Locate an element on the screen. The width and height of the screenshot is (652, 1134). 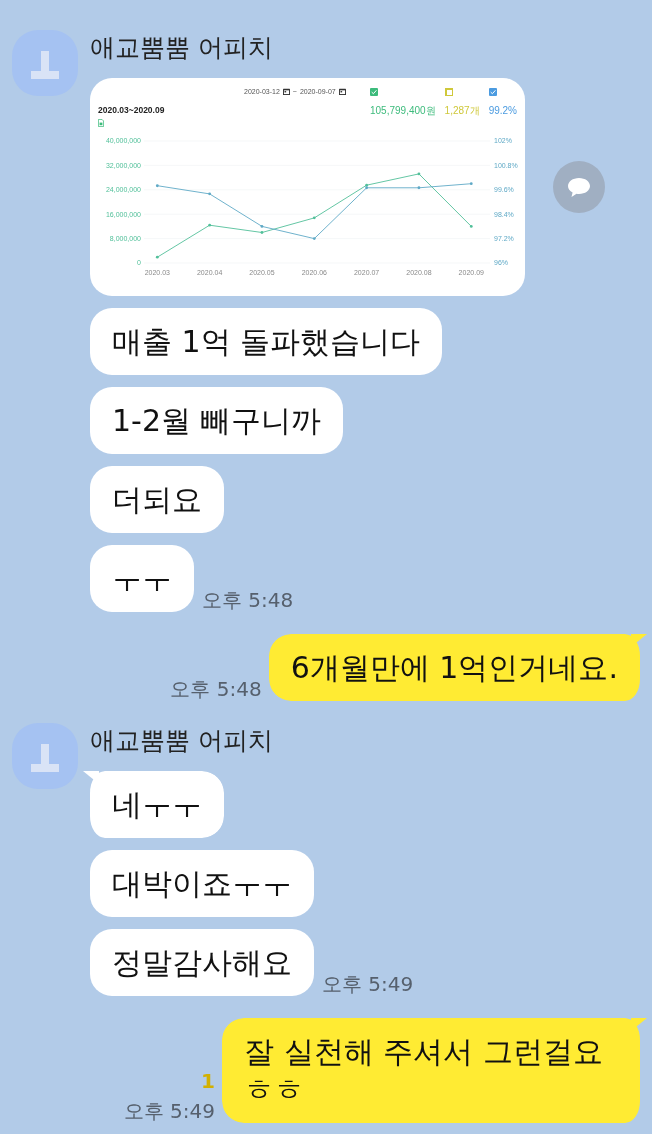
message-bubble: 네ㅜㅜ is located at coordinates (153, 804).